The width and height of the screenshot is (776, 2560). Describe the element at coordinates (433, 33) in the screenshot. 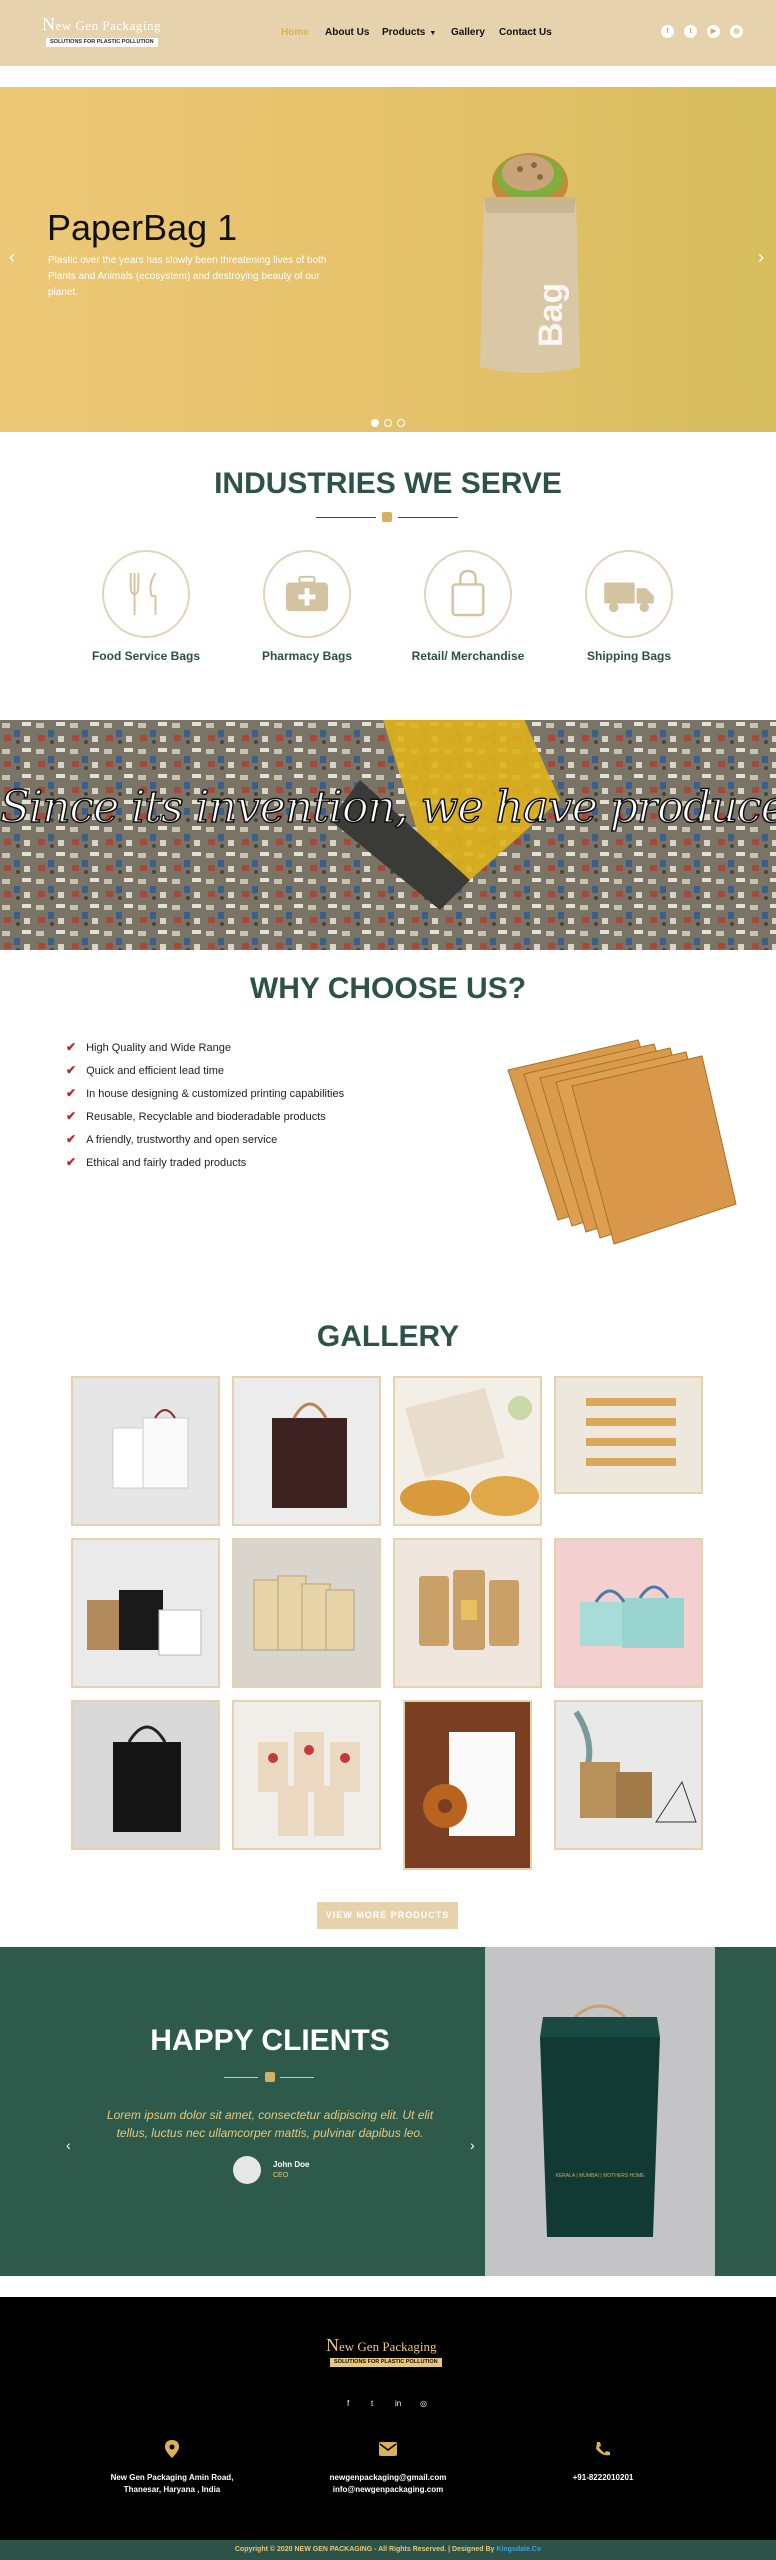

I see `chevron-down-icon: ▼` at that location.